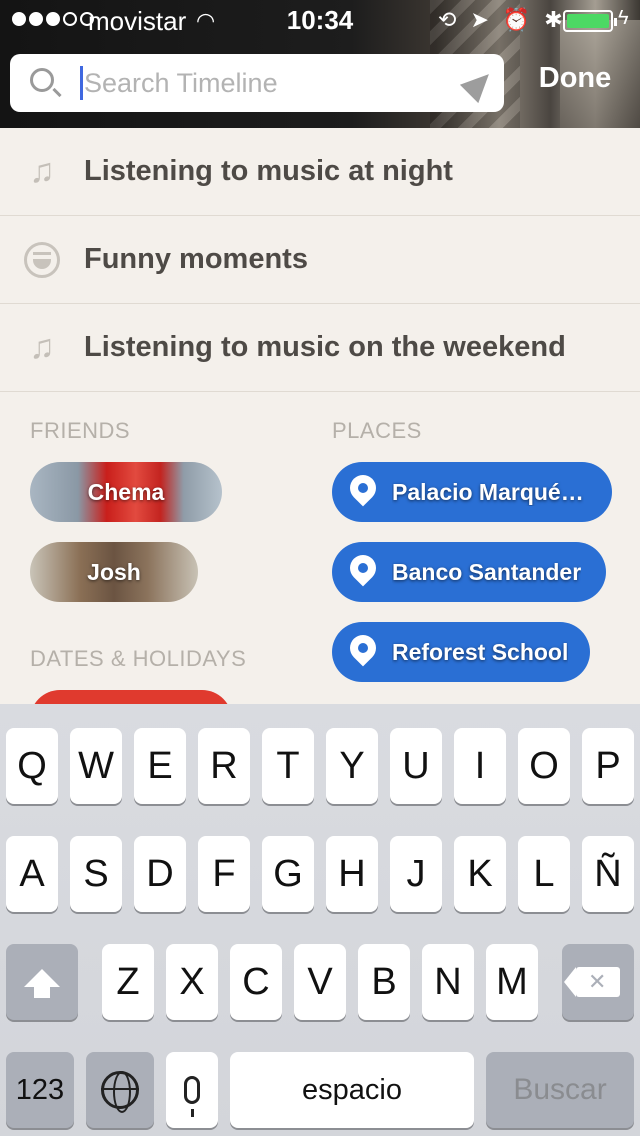 The height and width of the screenshot is (1136, 640). Describe the element at coordinates (352, 766) in the screenshot. I see `key-y: Y` at that location.